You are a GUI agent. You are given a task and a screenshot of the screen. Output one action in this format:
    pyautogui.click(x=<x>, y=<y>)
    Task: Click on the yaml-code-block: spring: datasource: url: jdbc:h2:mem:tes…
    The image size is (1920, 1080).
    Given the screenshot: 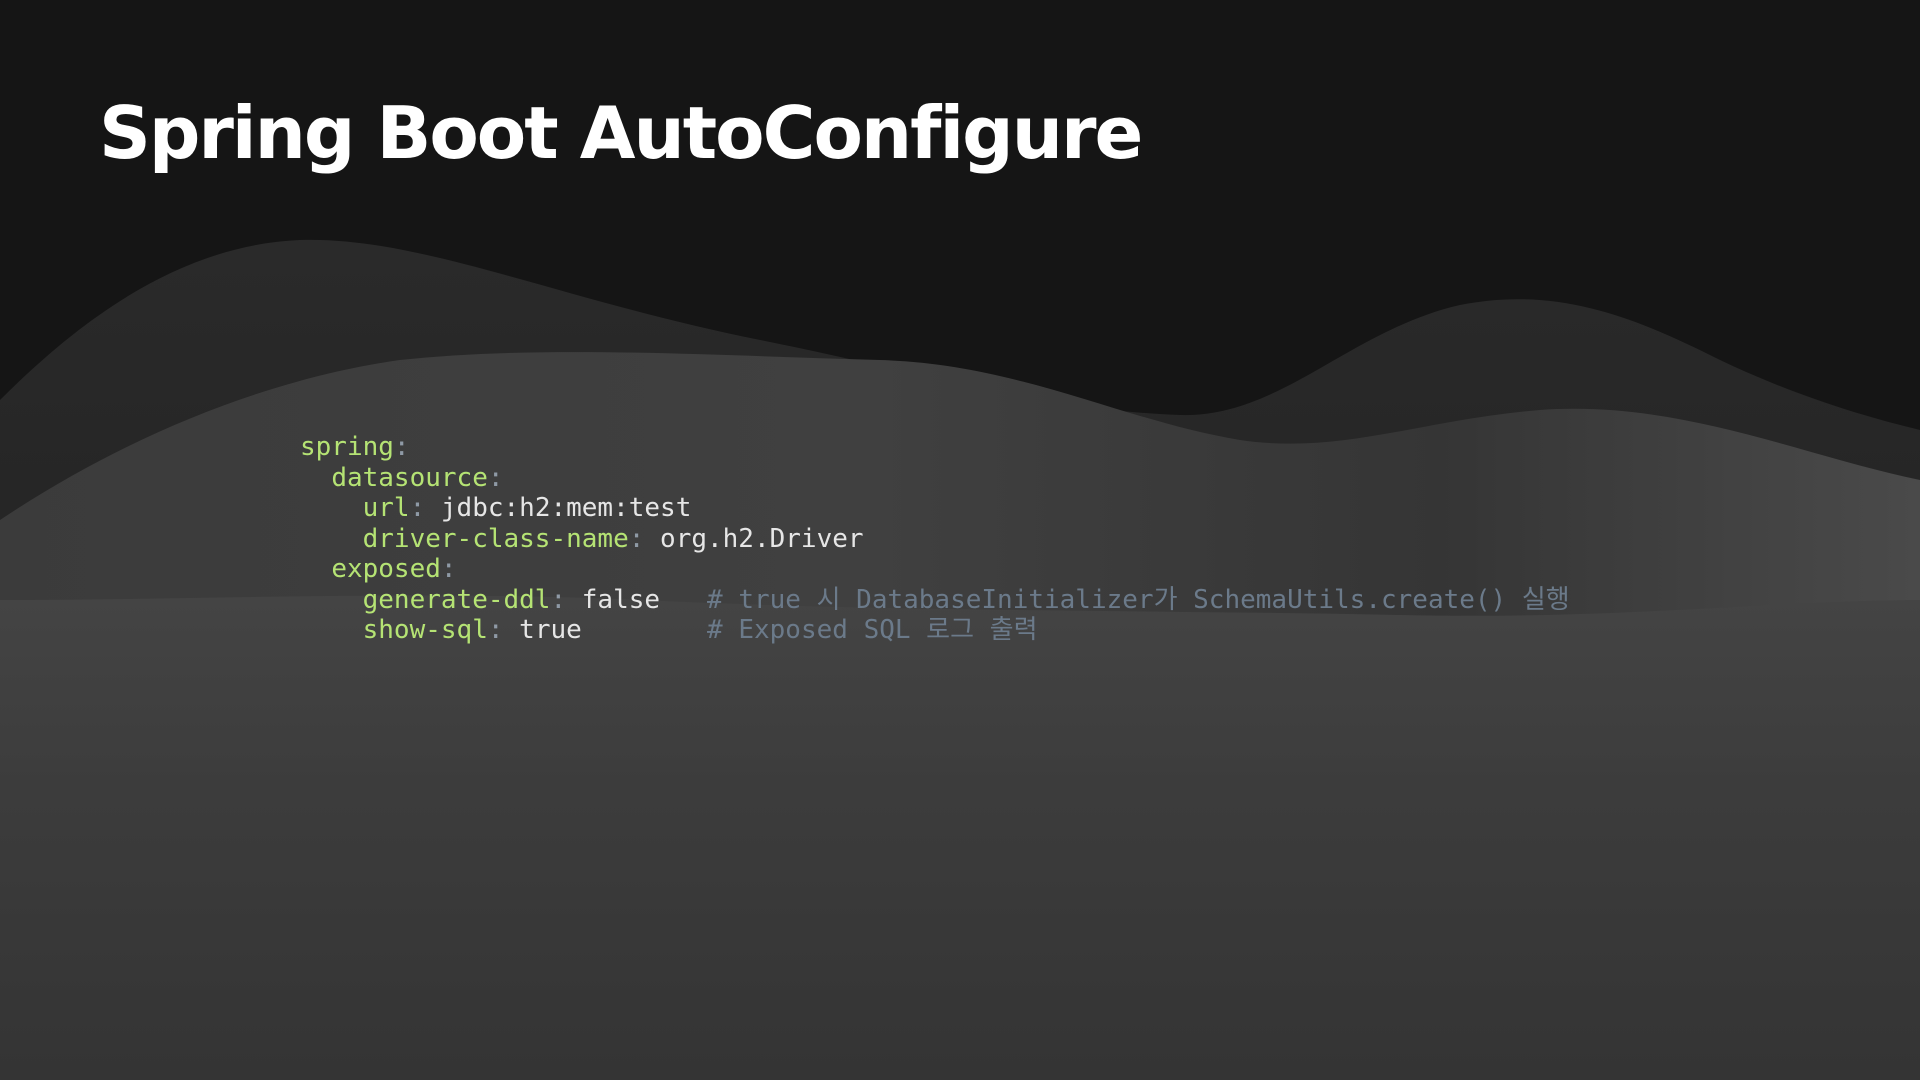 What is the action you would take?
    pyautogui.click(x=935, y=539)
    